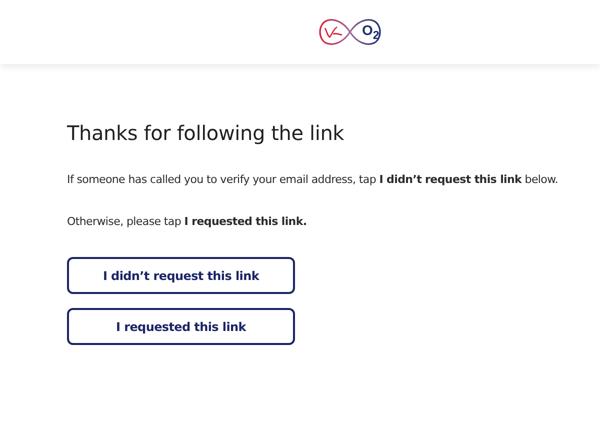  What do you see at coordinates (181, 275) in the screenshot?
I see `link-choice-button: I didn’t request this link` at bounding box center [181, 275].